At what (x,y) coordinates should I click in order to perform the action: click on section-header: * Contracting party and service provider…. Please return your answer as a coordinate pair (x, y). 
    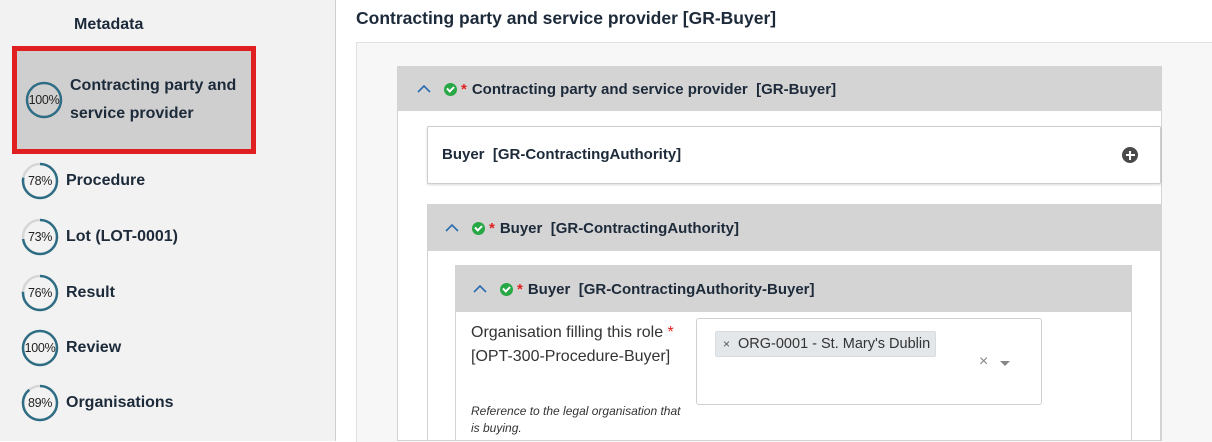
    Looking at the image, I should click on (779, 89).